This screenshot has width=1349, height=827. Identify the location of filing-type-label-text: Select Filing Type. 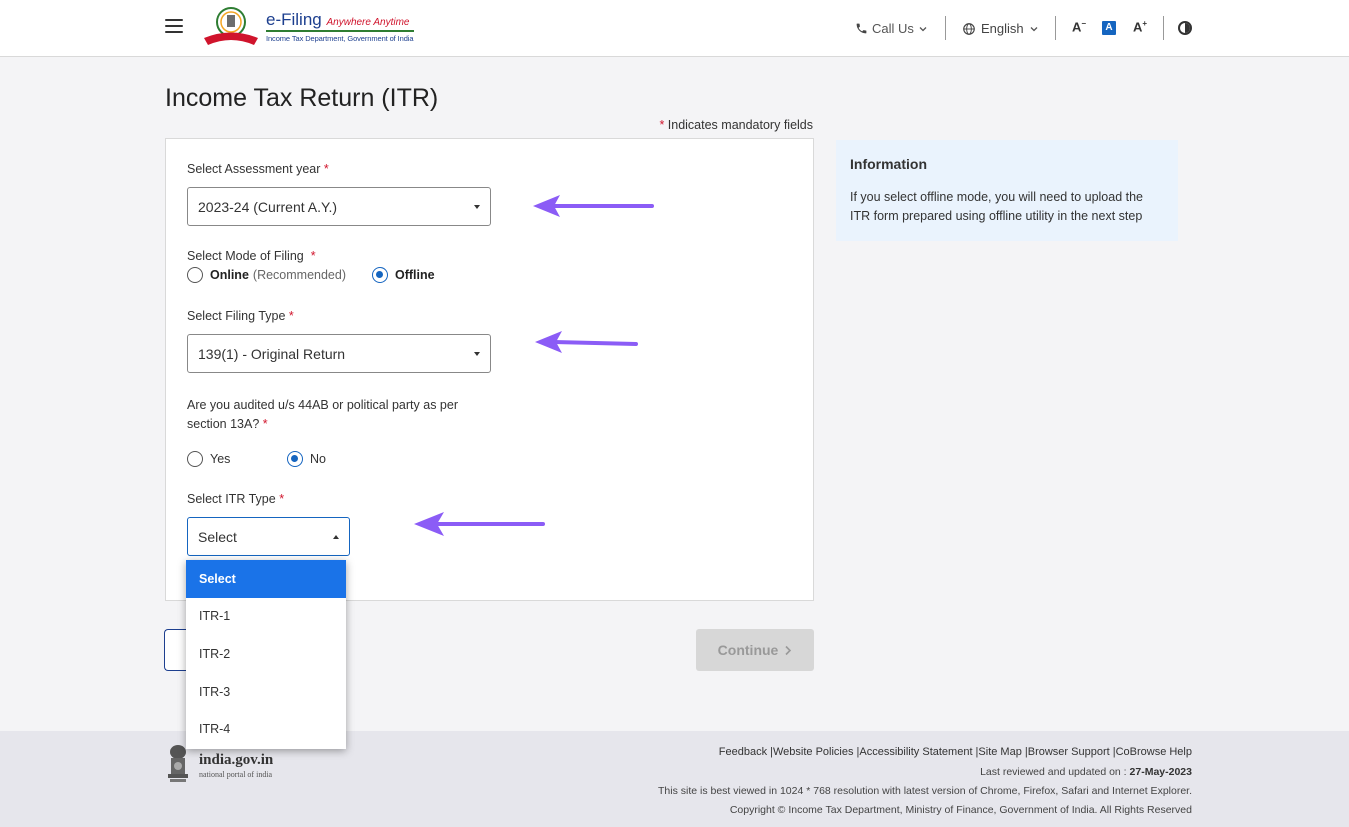
(236, 316).